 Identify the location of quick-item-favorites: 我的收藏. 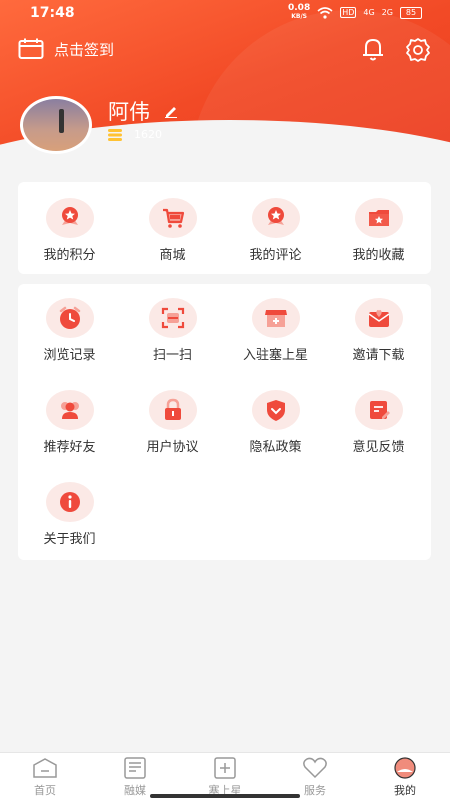
(378, 230).